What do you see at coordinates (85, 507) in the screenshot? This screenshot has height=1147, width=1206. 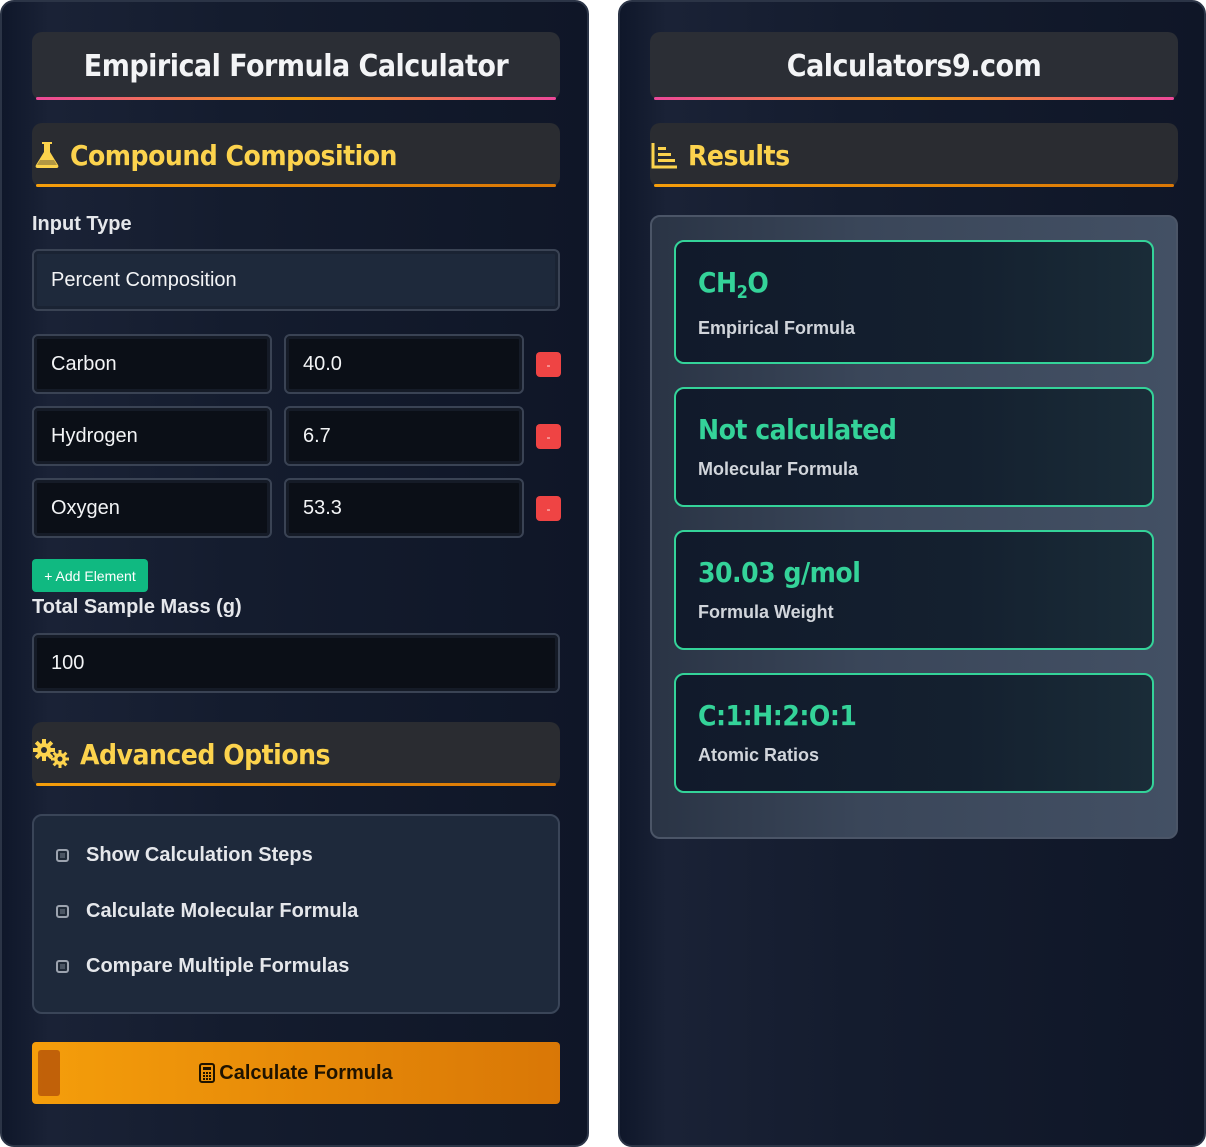 I see `element-name-text: Oxygen` at bounding box center [85, 507].